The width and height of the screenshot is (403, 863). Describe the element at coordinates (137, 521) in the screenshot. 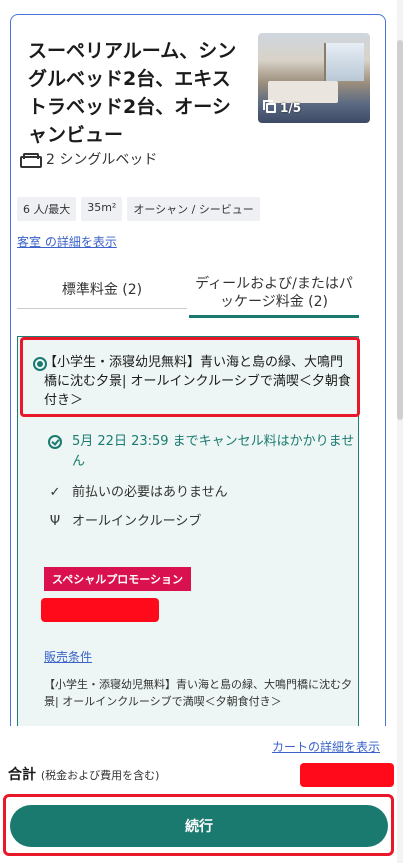

I see `meal-text: オールインクルーシブ` at that location.